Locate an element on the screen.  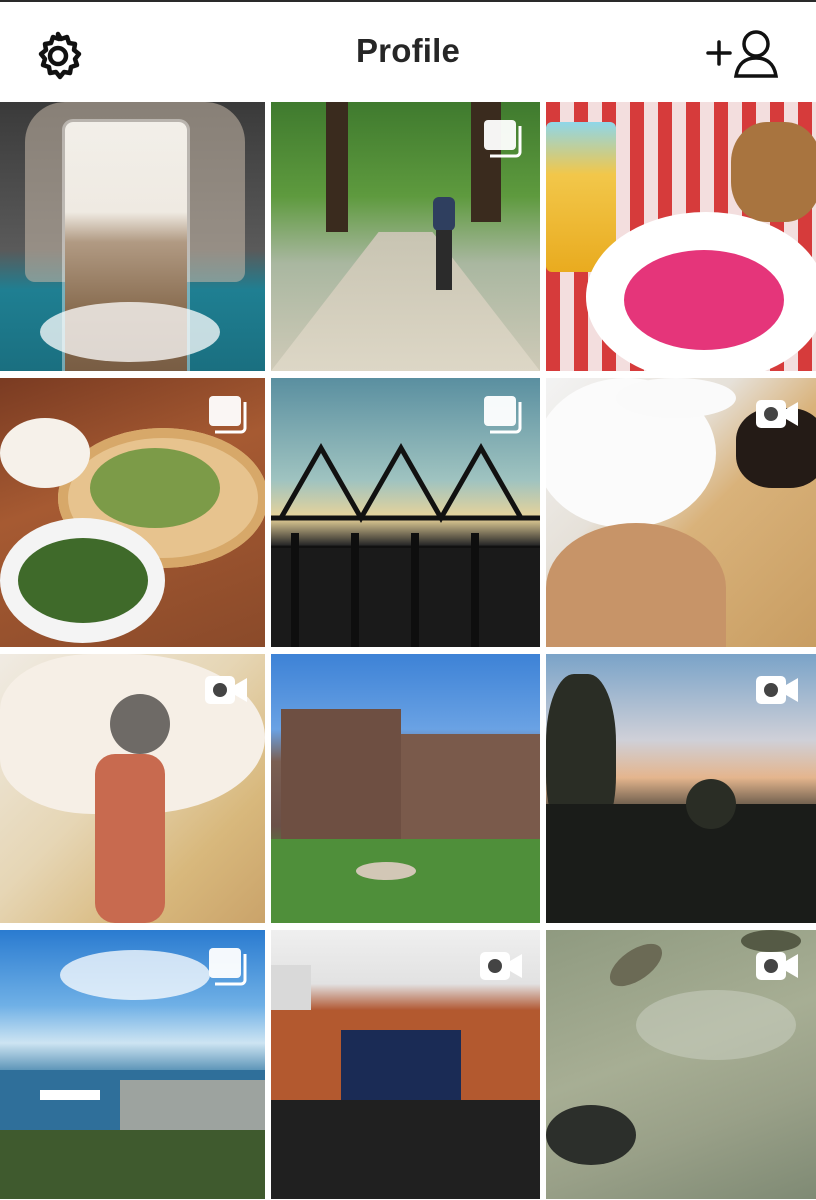
beer-and-soup-photo is located at coordinates (681, 236).